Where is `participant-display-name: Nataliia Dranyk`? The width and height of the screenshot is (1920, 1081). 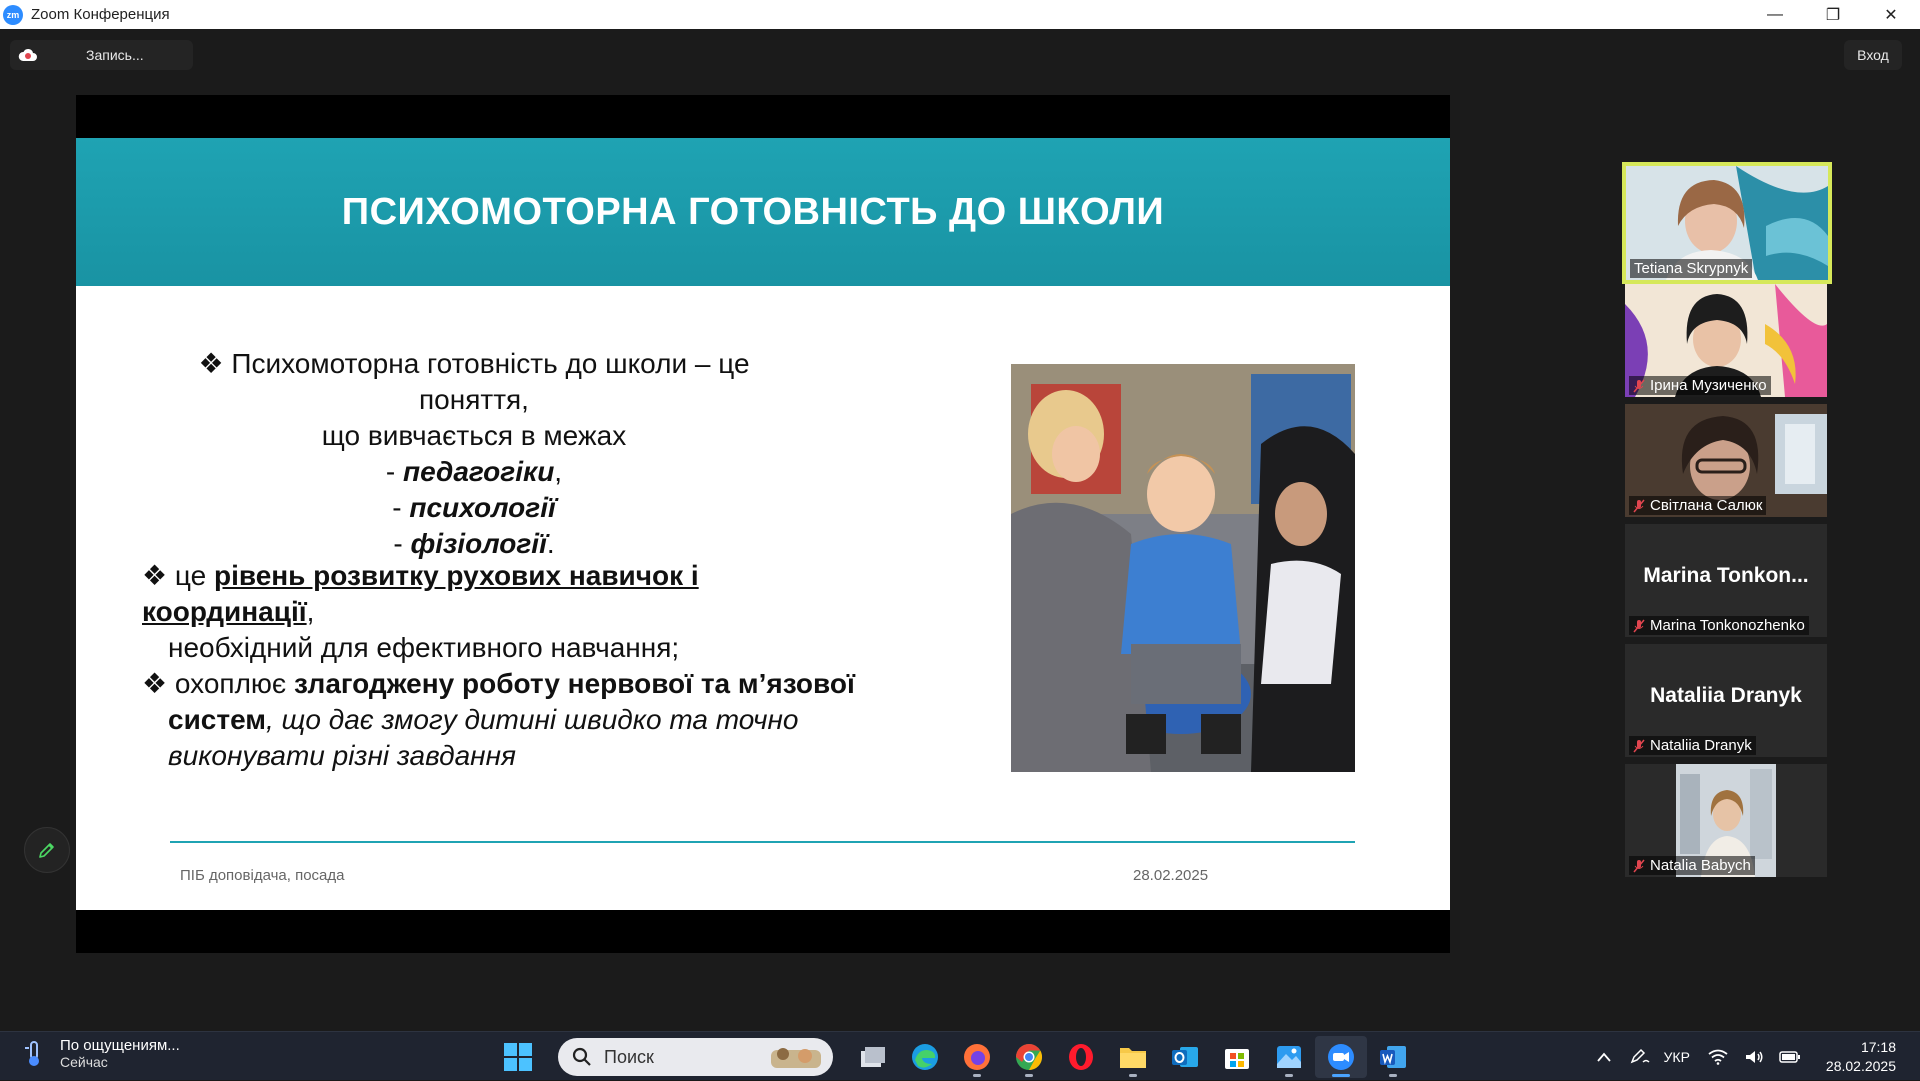 participant-display-name: Nataliia Dranyk is located at coordinates (1726, 695).